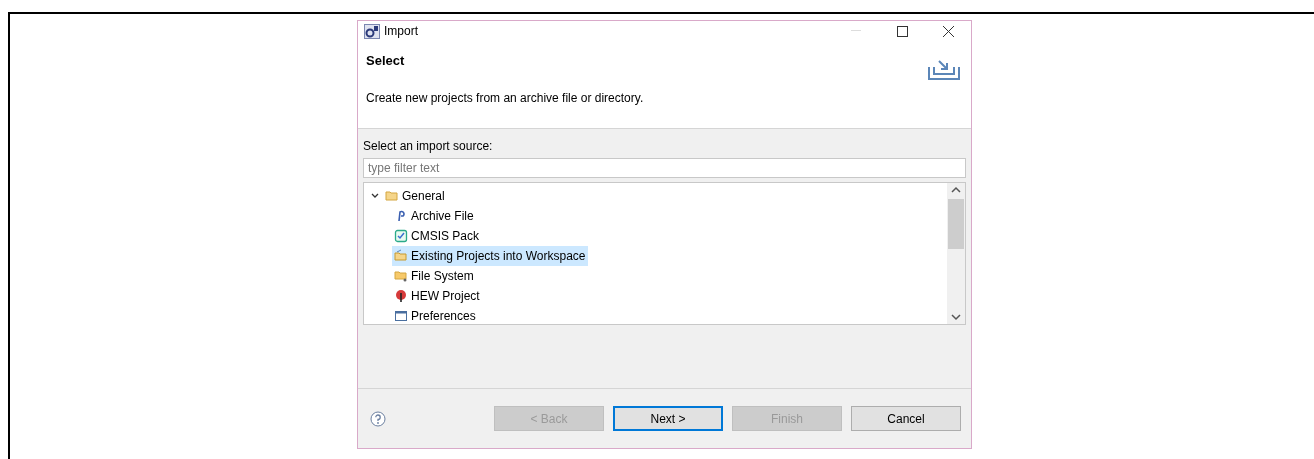 The width and height of the screenshot is (1314, 459). I want to click on dialog-button: Cancel, so click(906, 418).